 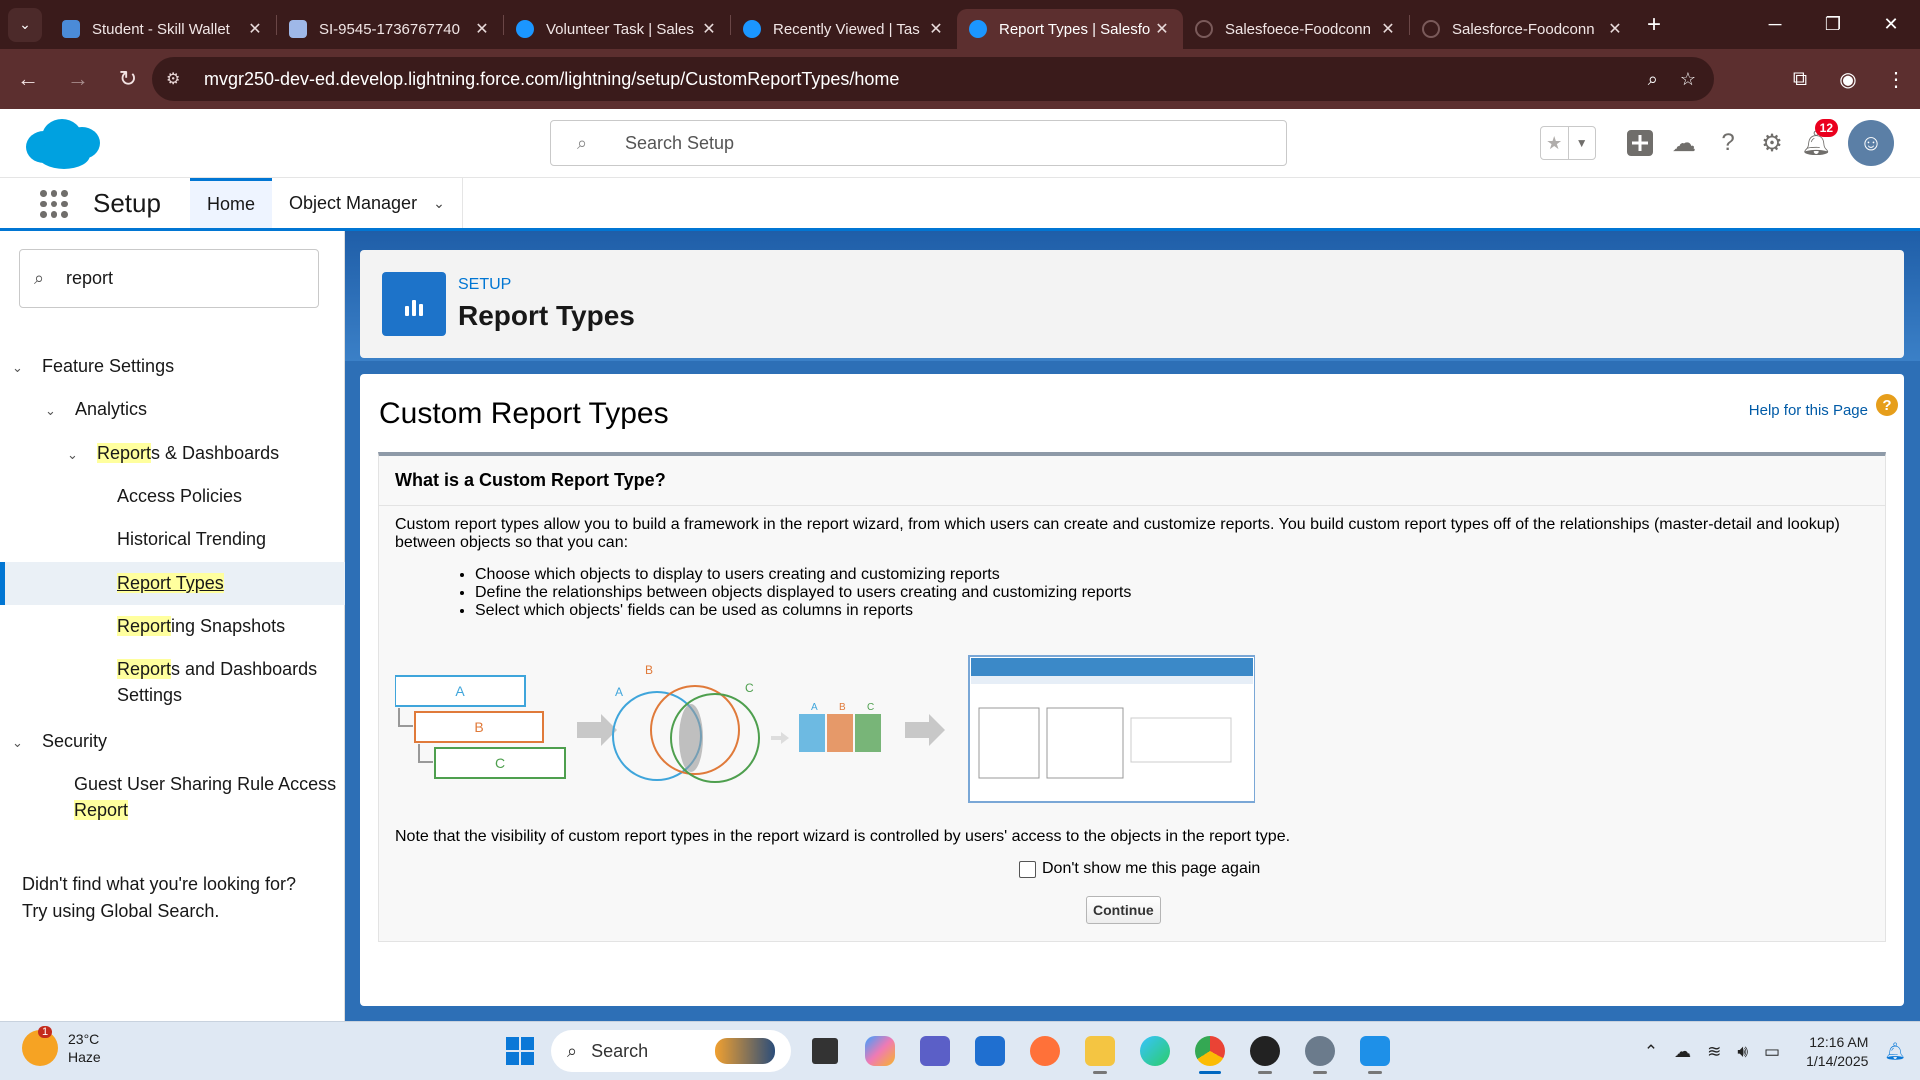 I want to click on checkbox-label: Don't show me this page again, so click(x=1151, y=869).